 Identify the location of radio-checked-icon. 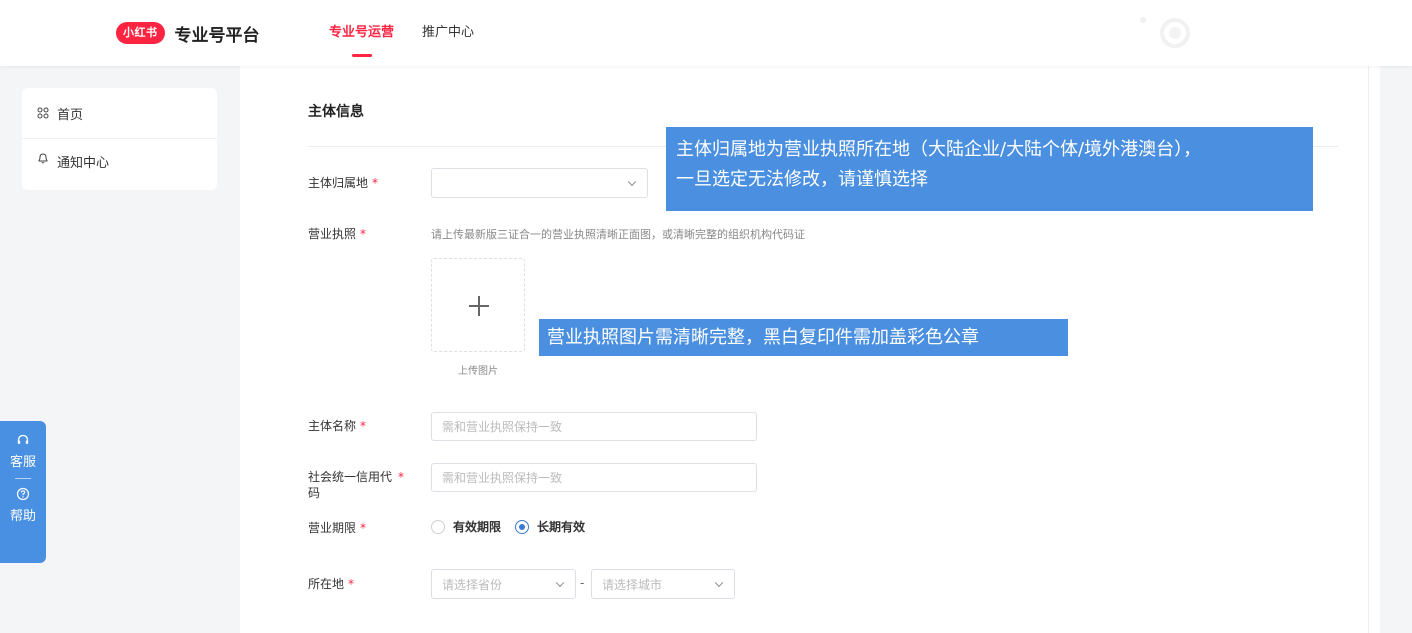
(522, 526).